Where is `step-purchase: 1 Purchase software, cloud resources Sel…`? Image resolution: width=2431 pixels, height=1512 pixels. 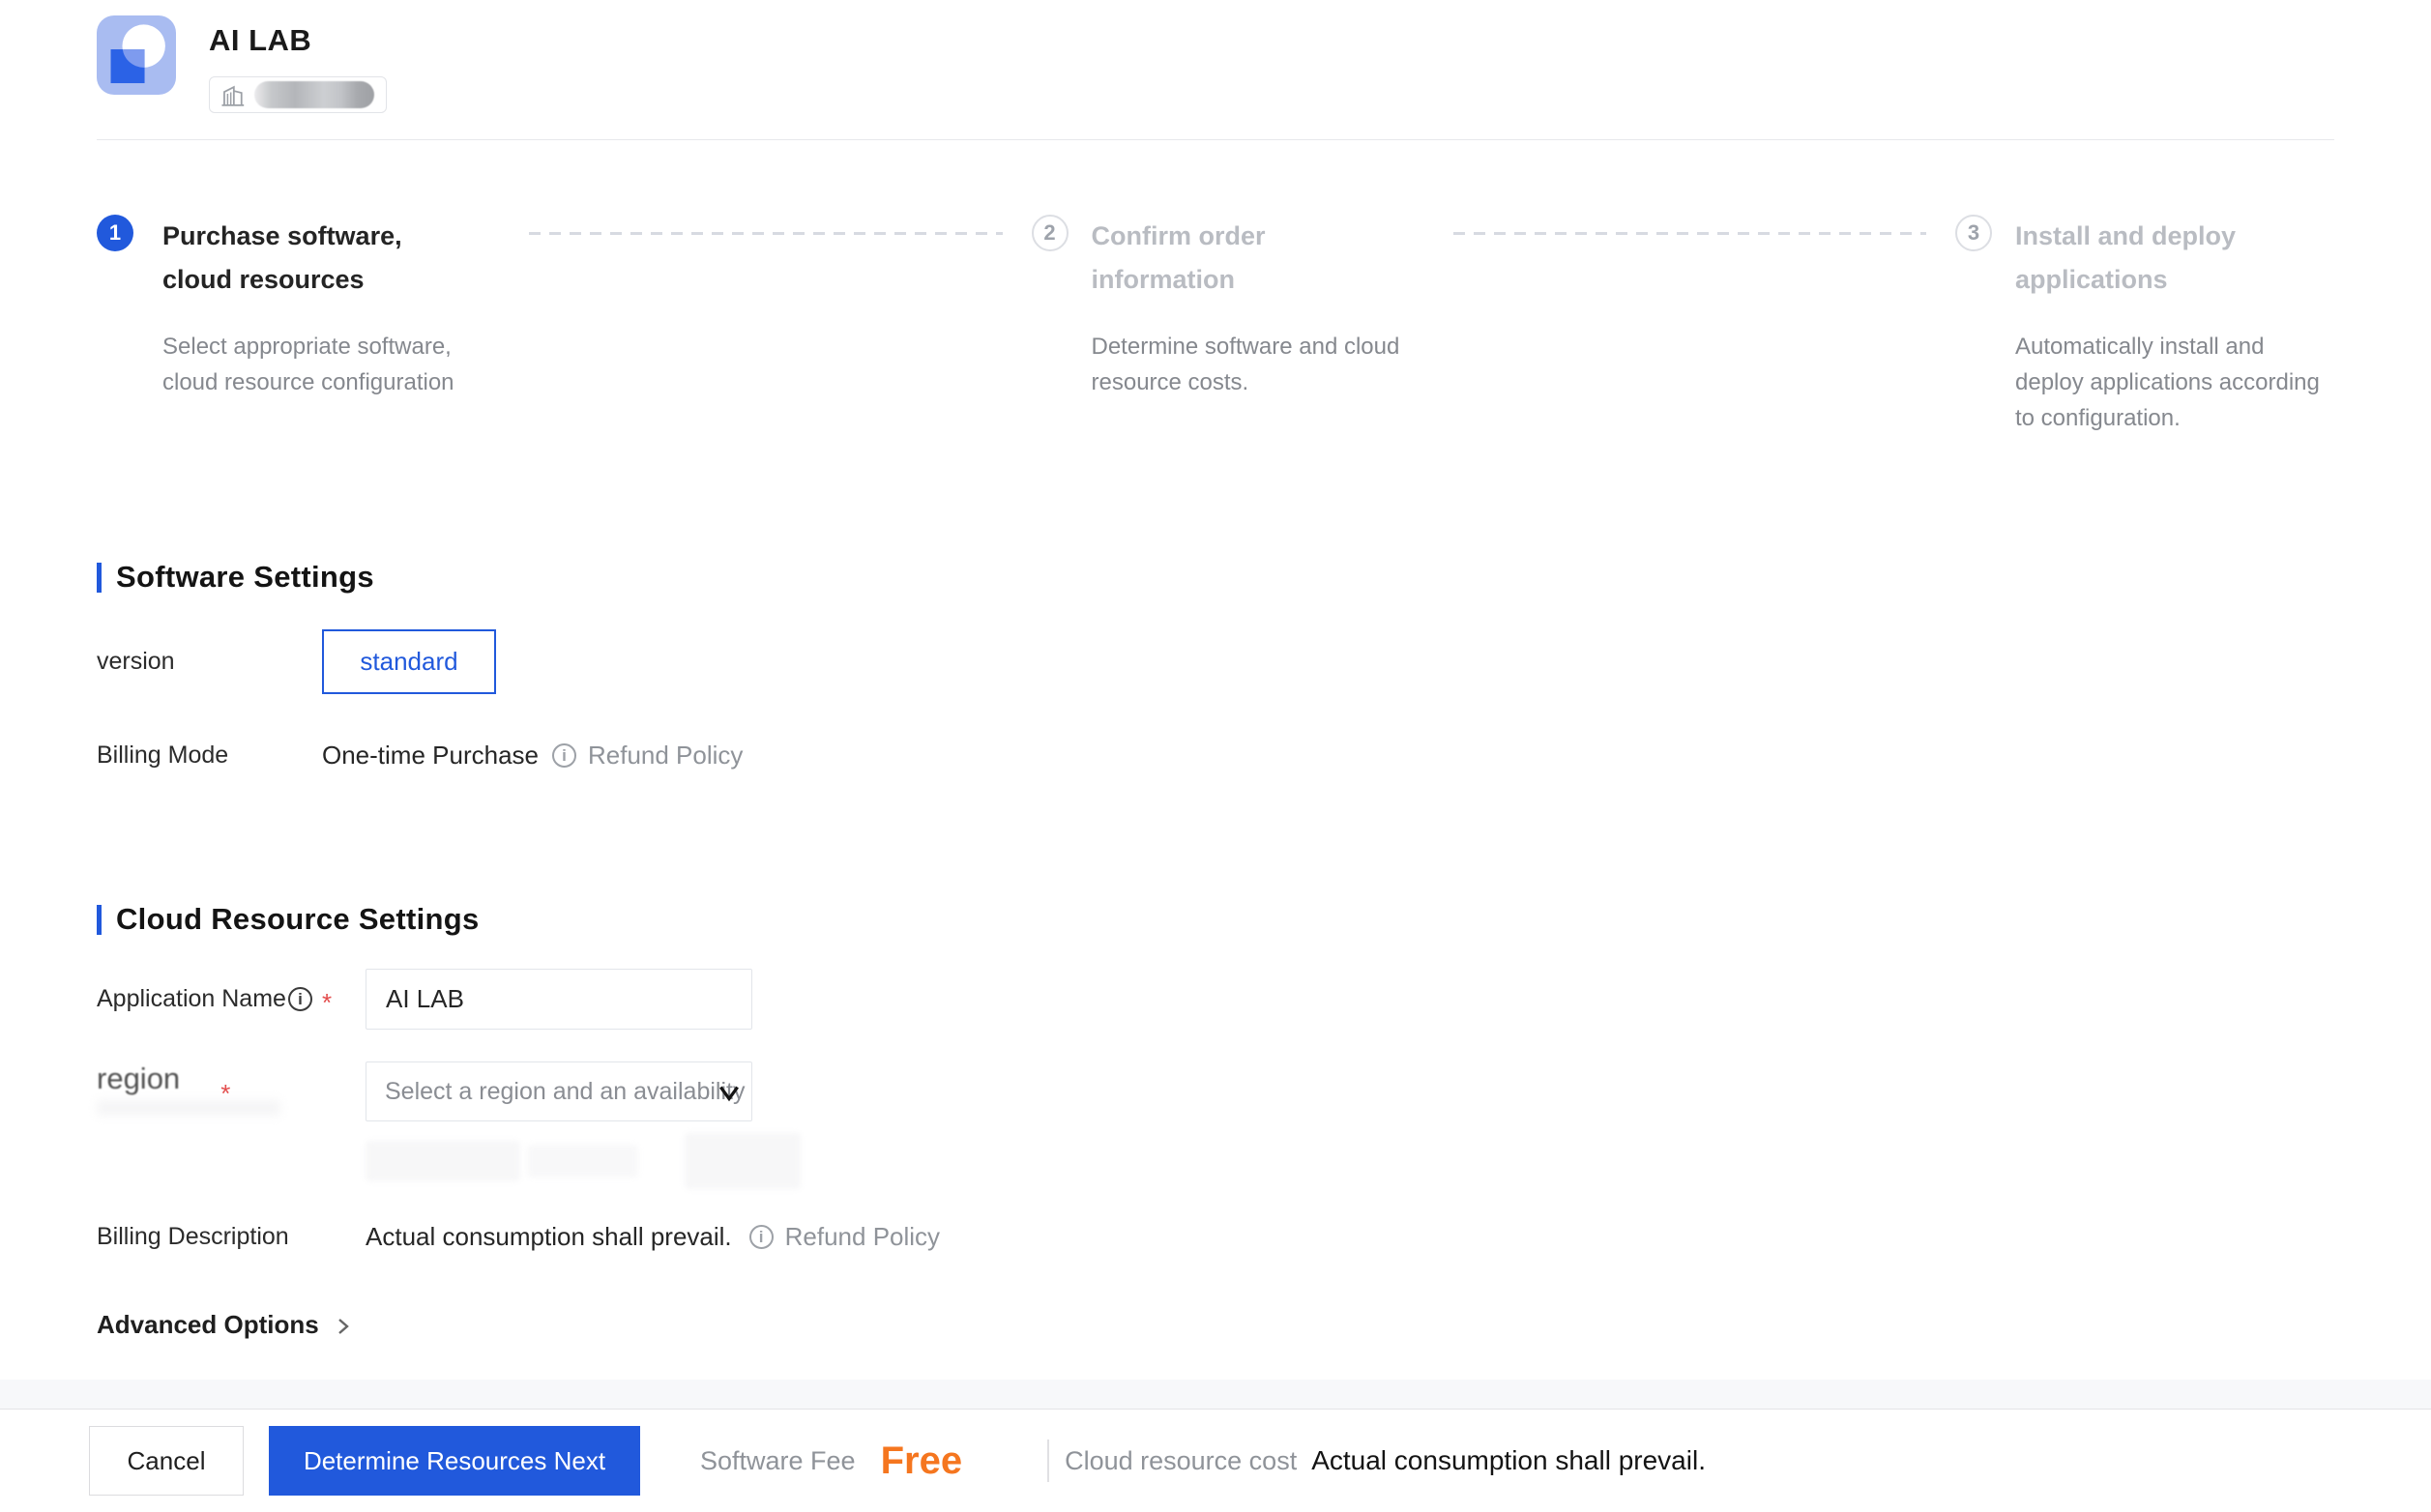
step-purchase: 1 Purchase software, cloud resources Sel… is located at coordinates (296, 307).